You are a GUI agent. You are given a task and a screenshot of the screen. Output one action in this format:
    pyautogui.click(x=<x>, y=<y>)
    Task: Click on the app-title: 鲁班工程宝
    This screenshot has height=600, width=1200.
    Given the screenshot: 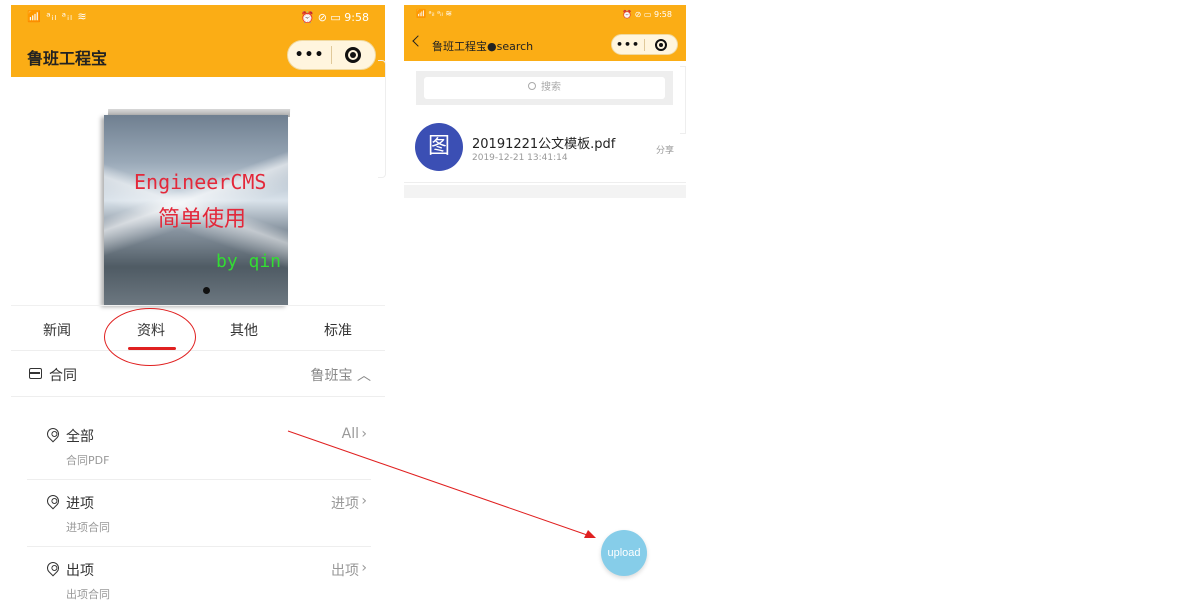 What is the action you would take?
    pyautogui.click(x=67, y=58)
    